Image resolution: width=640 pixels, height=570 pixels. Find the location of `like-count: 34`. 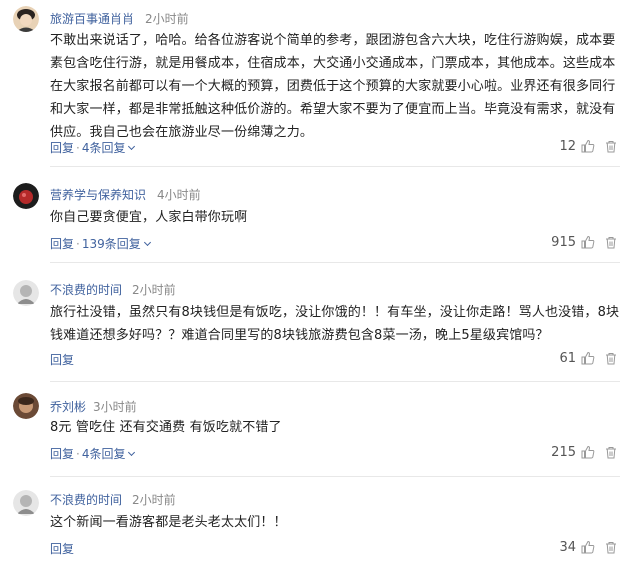

like-count: 34 is located at coordinates (567, 547).